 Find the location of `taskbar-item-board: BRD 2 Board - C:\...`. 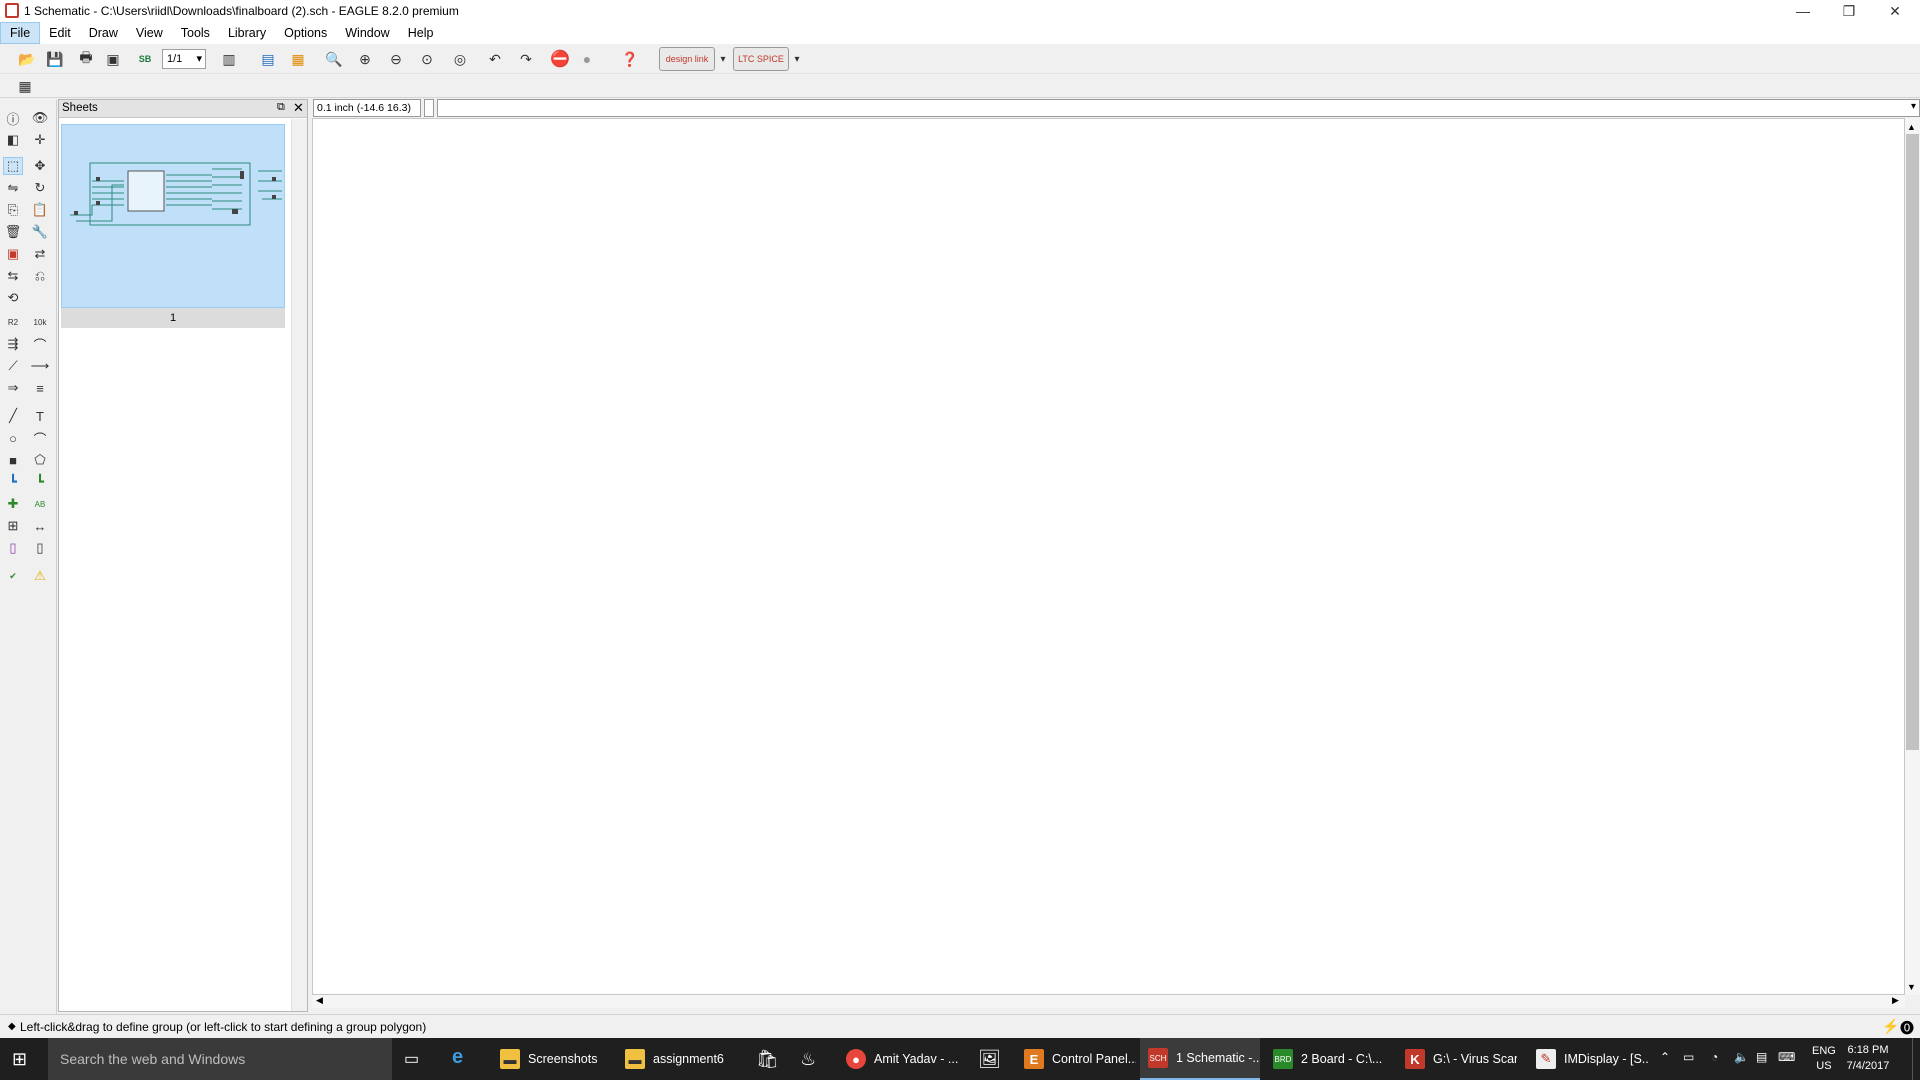

taskbar-item-board: BRD 2 Board - C:\... is located at coordinates (1325, 1059).